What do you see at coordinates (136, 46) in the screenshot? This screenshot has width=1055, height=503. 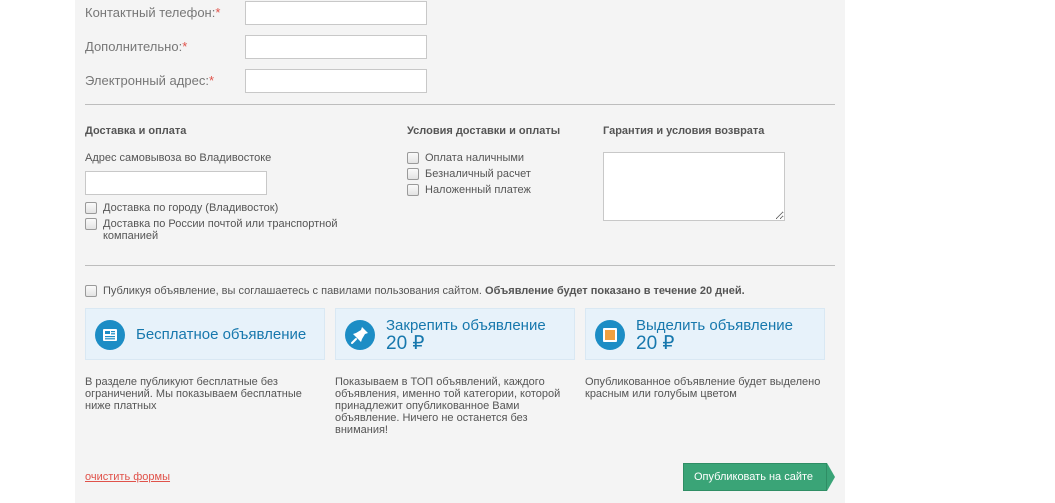 I see `extra-label: Дополнительно:*` at bounding box center [136, 46].